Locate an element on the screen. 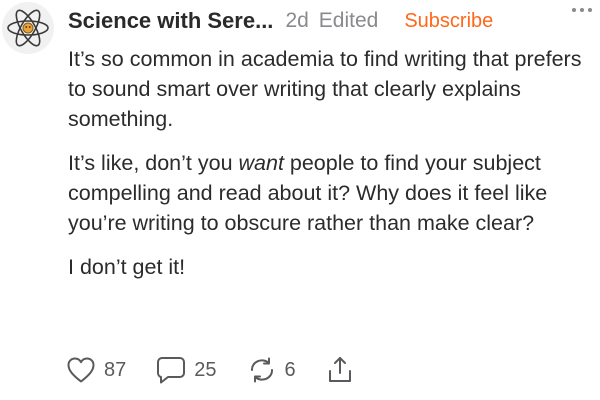 The width and height of the screenshot is (600, 400). post-time: 2d is located at coordinates (297, 20).